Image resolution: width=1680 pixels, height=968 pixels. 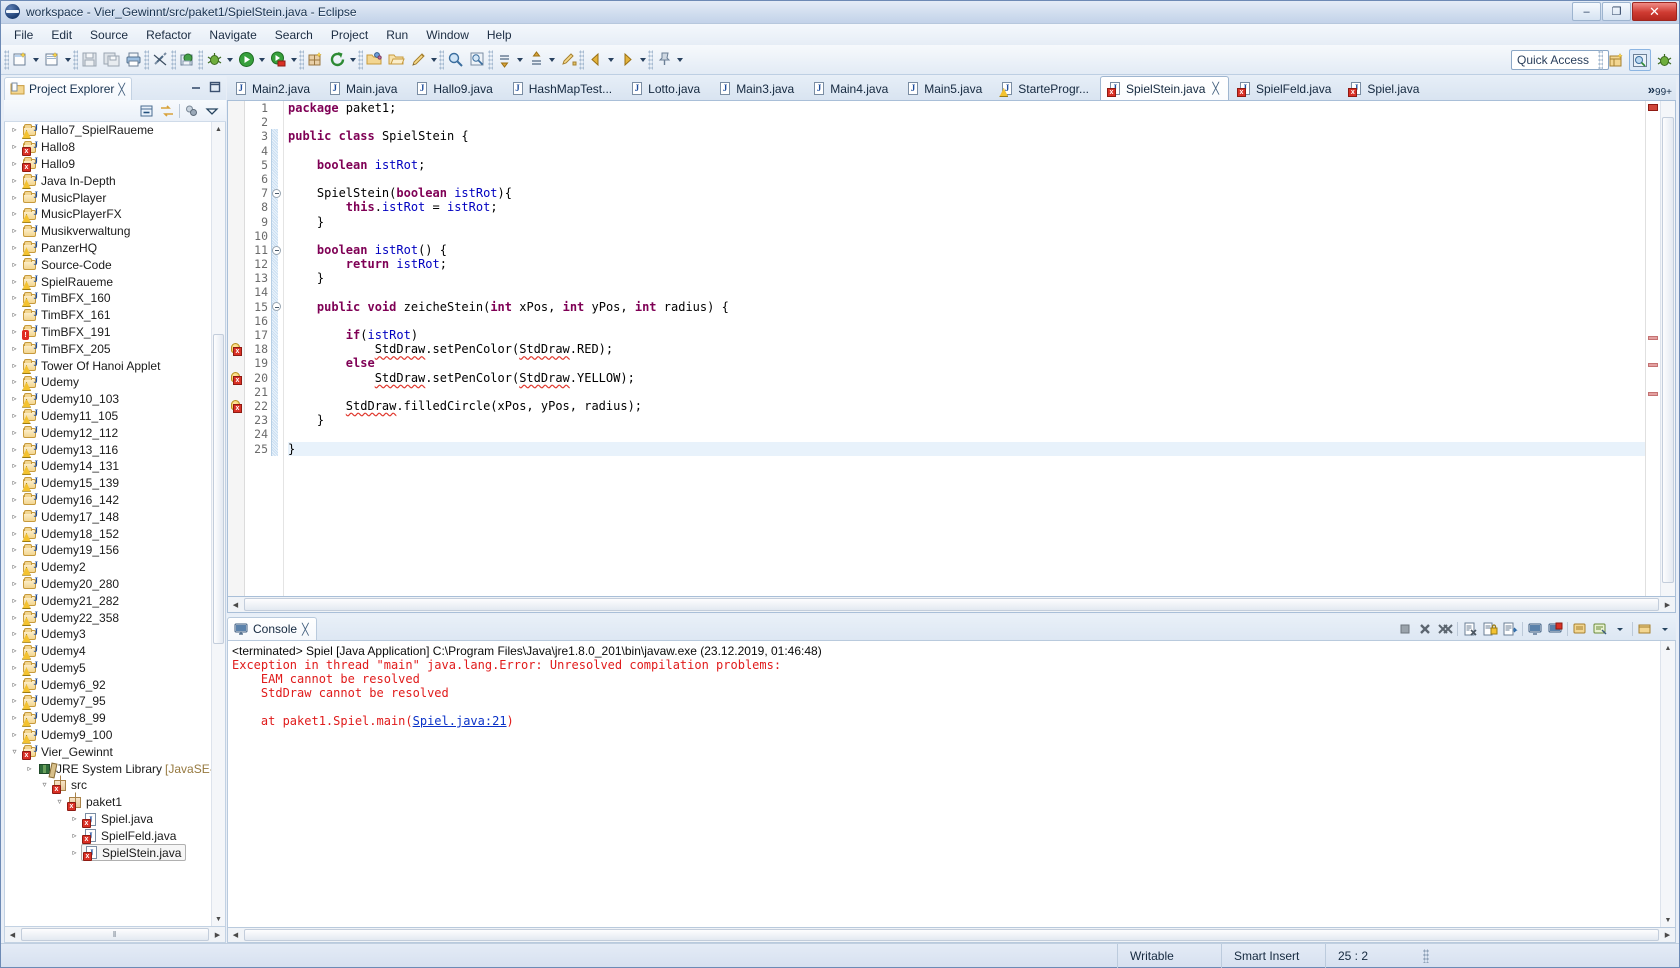 What do you see at coordinates (1668, 648) in the screenshot?
I see `scroll-up-icon: ▲` at bounding box center [1668, 648].